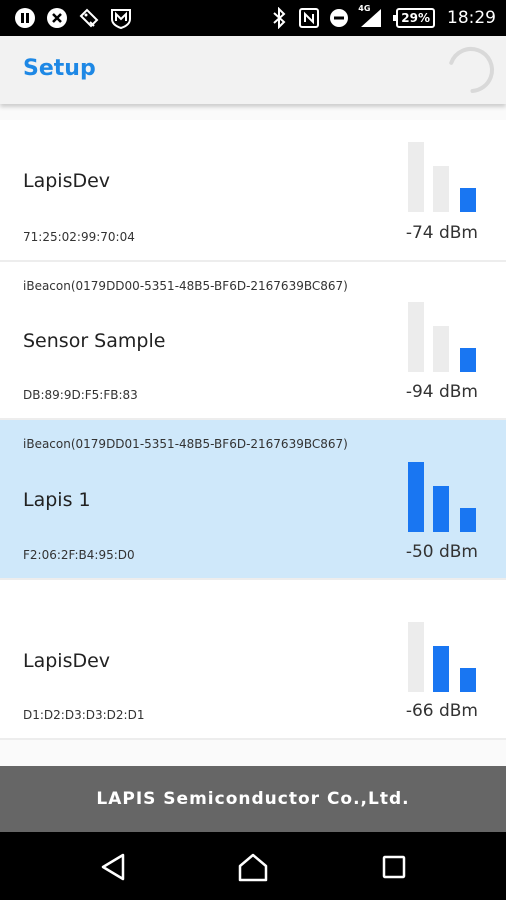 This screenshot has width=506, height=900. Describe the element at coordinates (253, 18) in the screenshot. I see `status-bar: 4G 29% 18:29` at that location.